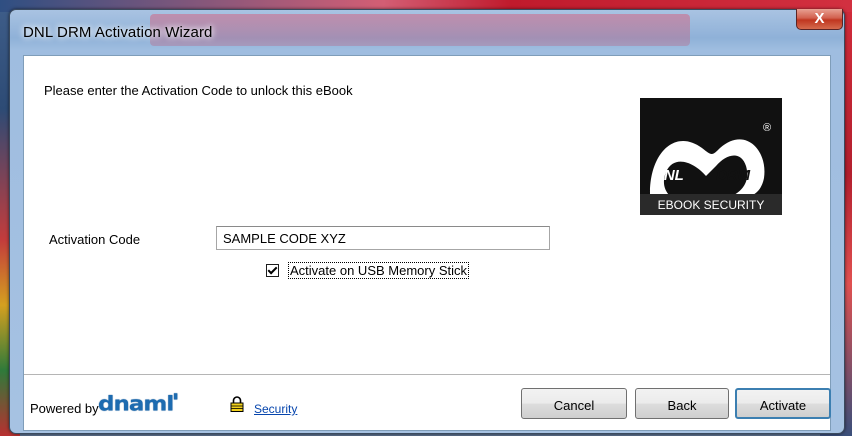  I want to click on window-title: DNL DRM Activation Wizard, so click(118, 32).